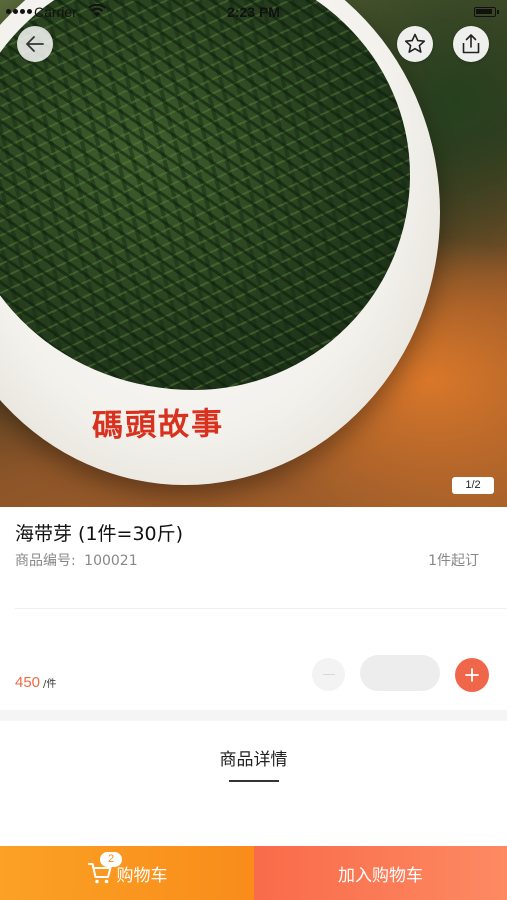 The width and height of the screenshot is (507, 900). Describe the element at coordinates (45, 561) in the screenshot. I see `product-code-label: 商品编号:` at that location.